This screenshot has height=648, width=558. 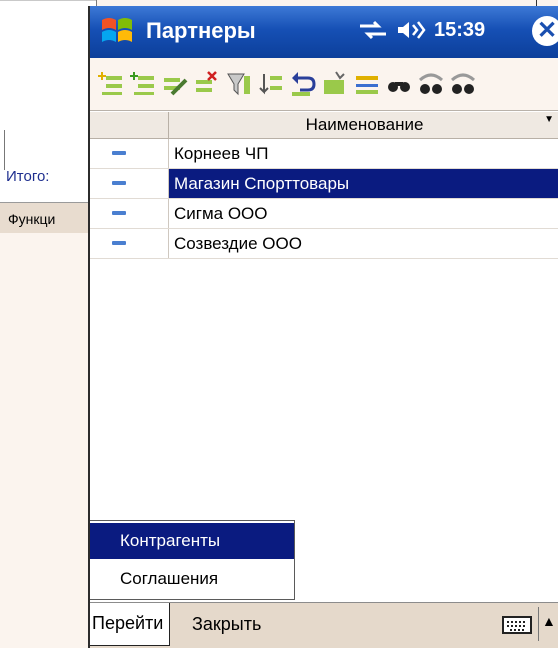 I want to click on functions-menu: Функци, so click(x=31, y=219).